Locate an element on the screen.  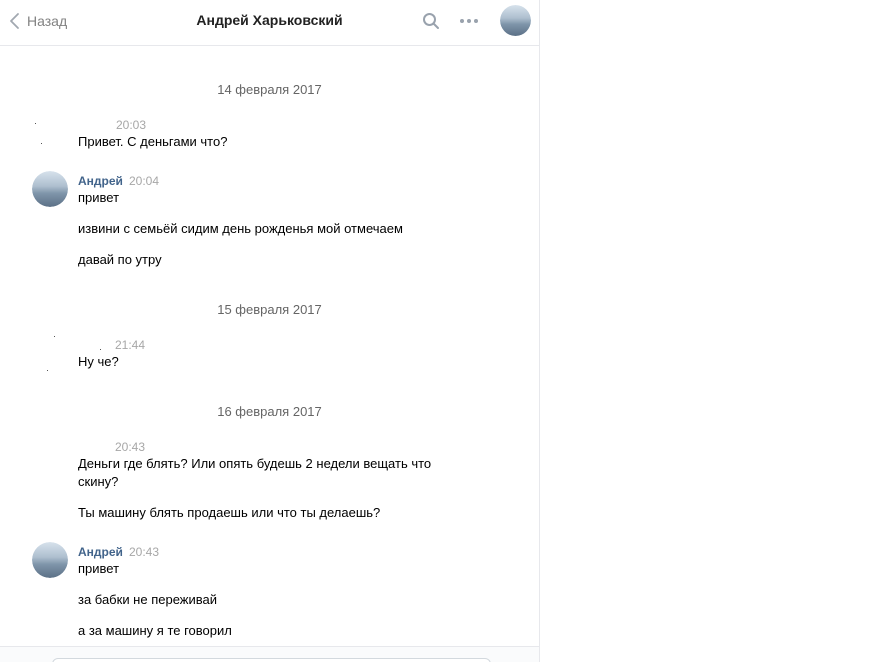
header-avatar is located at coordinates (515, 20).